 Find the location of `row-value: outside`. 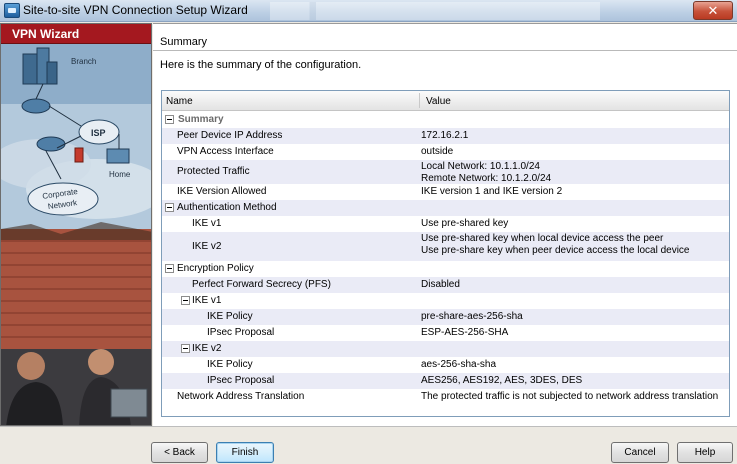

row-value: outside is located at coordinates (437, 151).